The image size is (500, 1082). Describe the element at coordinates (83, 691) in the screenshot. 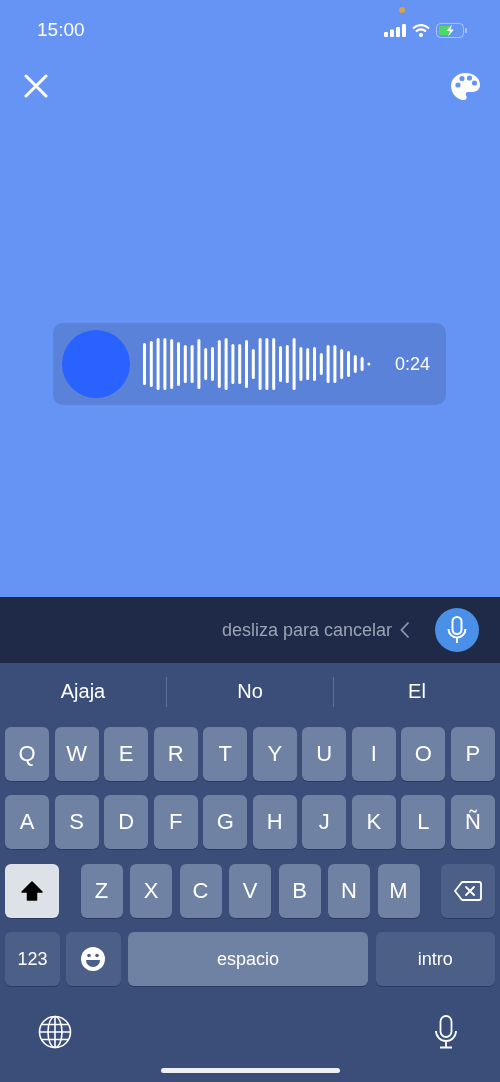

I see `suggestion: Ajaja` at that location.